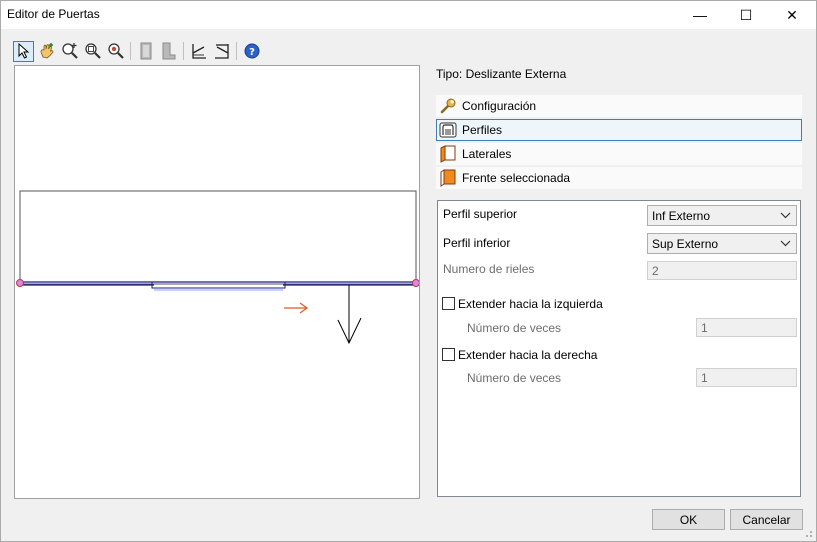 This screenshot has height=542, width=817. I want to click on view-side-tool-button, so click(168, 51).